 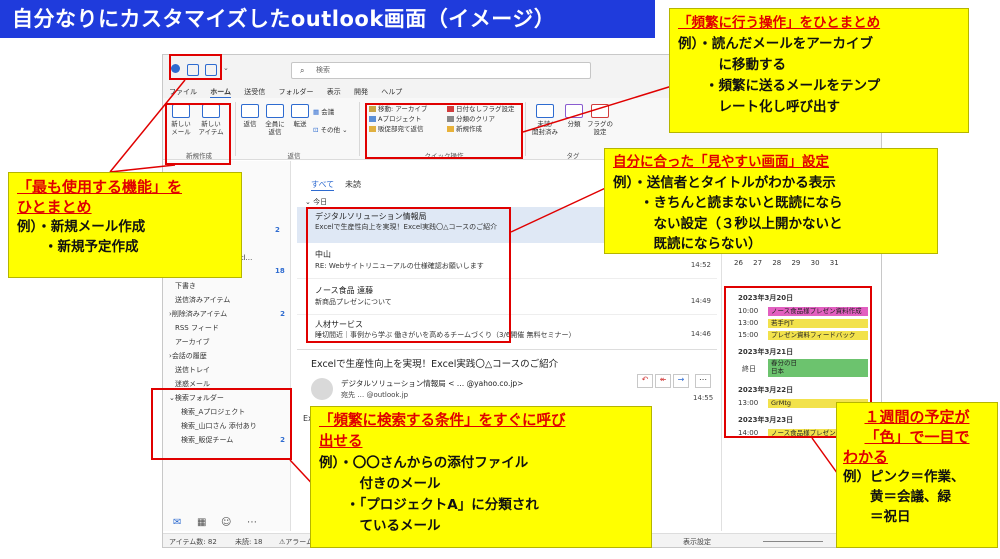 I want to click on tab-send-receive: 送受信, so click(x=254, y=92).